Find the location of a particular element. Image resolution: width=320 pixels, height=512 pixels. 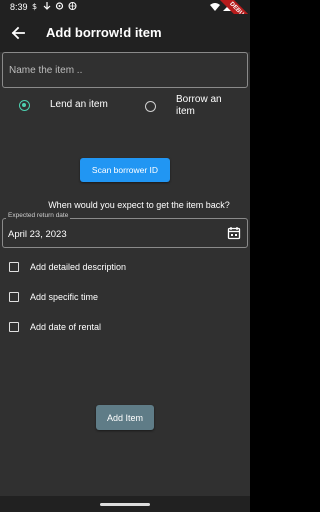

app-bar: Add borrow!d item is located at coordinates (125, 33).